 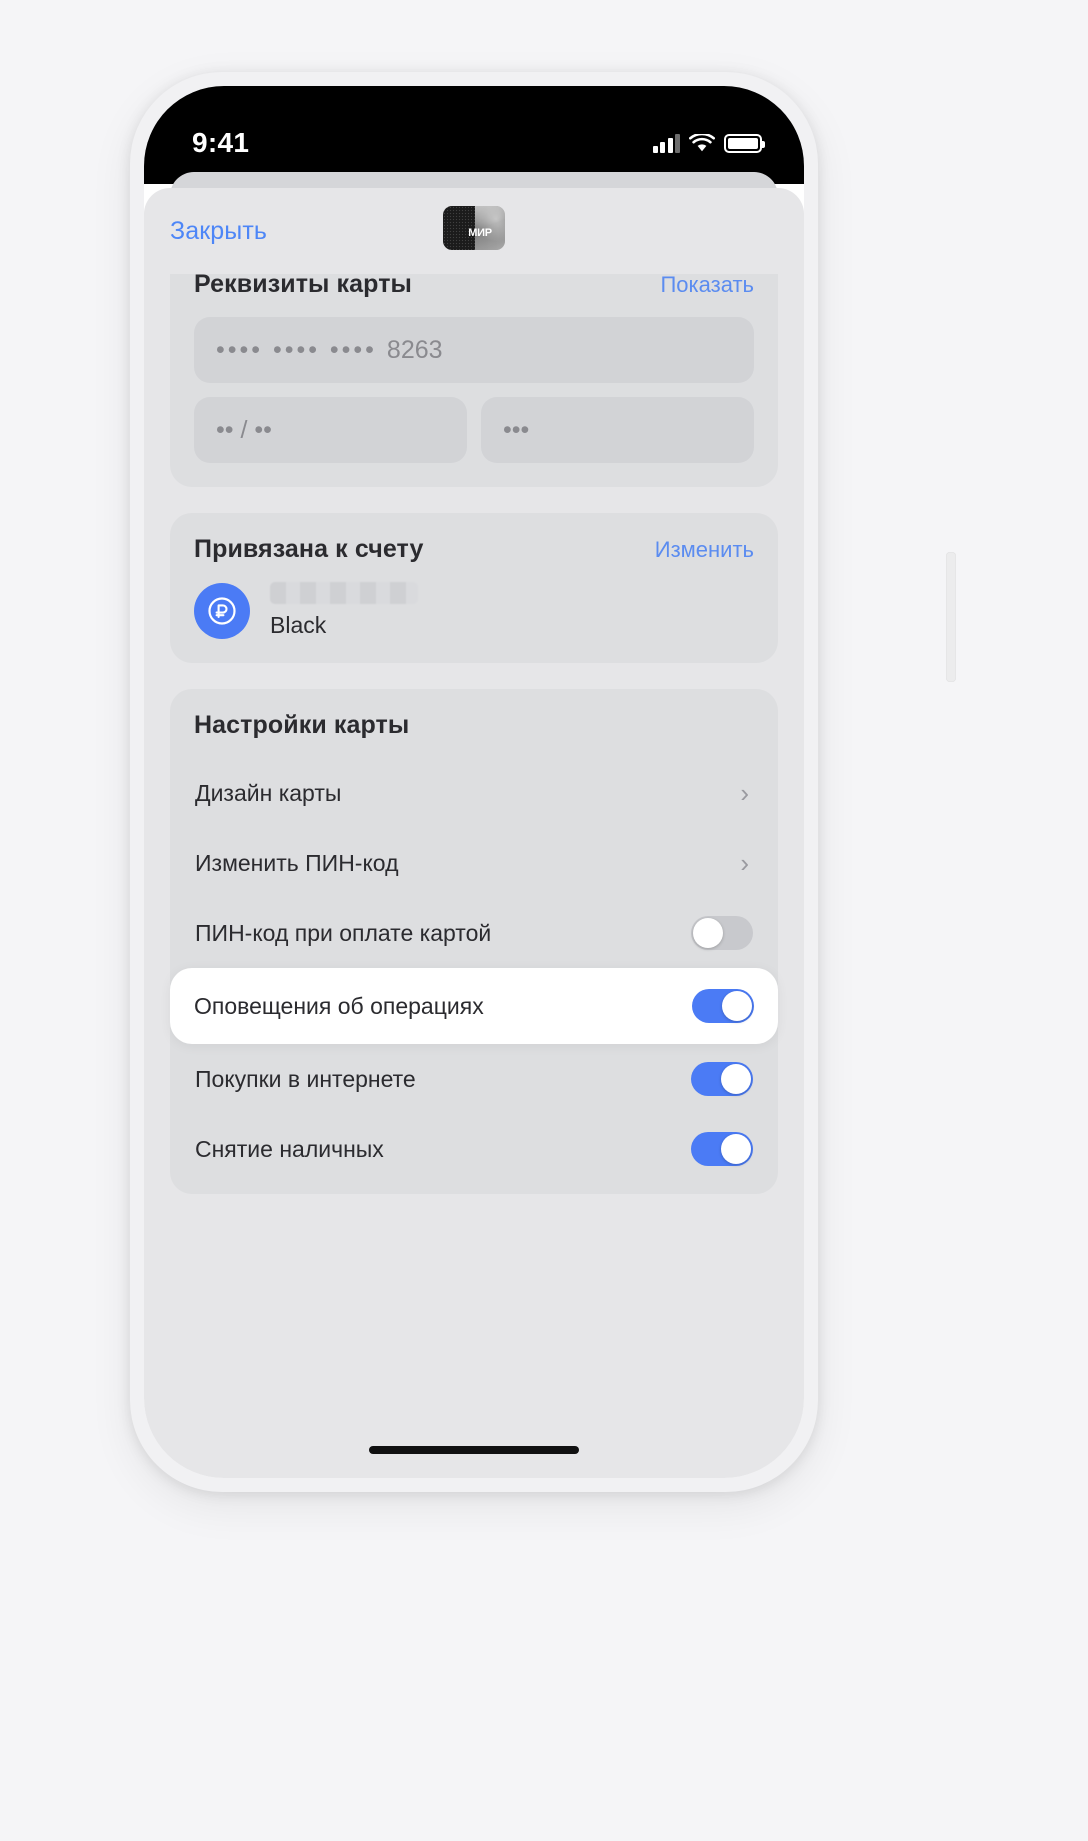 I want to click on account-name-redacted, so click(x=344, y=593).